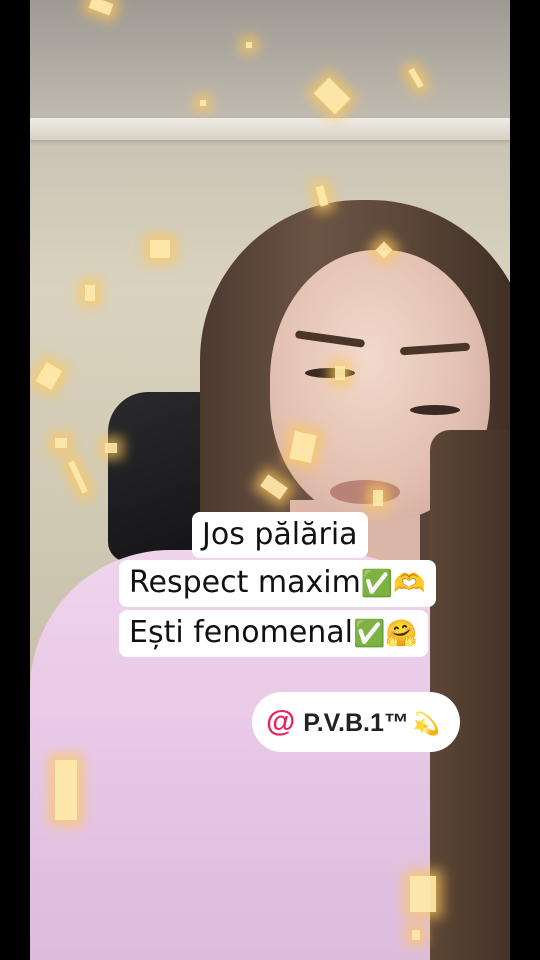 The image size is (540, 960). What do you see at coordinates (385, 634) in the screenshot?
I see `check-hug-emoji: ✅🤗` at bounding box center [385, 634].